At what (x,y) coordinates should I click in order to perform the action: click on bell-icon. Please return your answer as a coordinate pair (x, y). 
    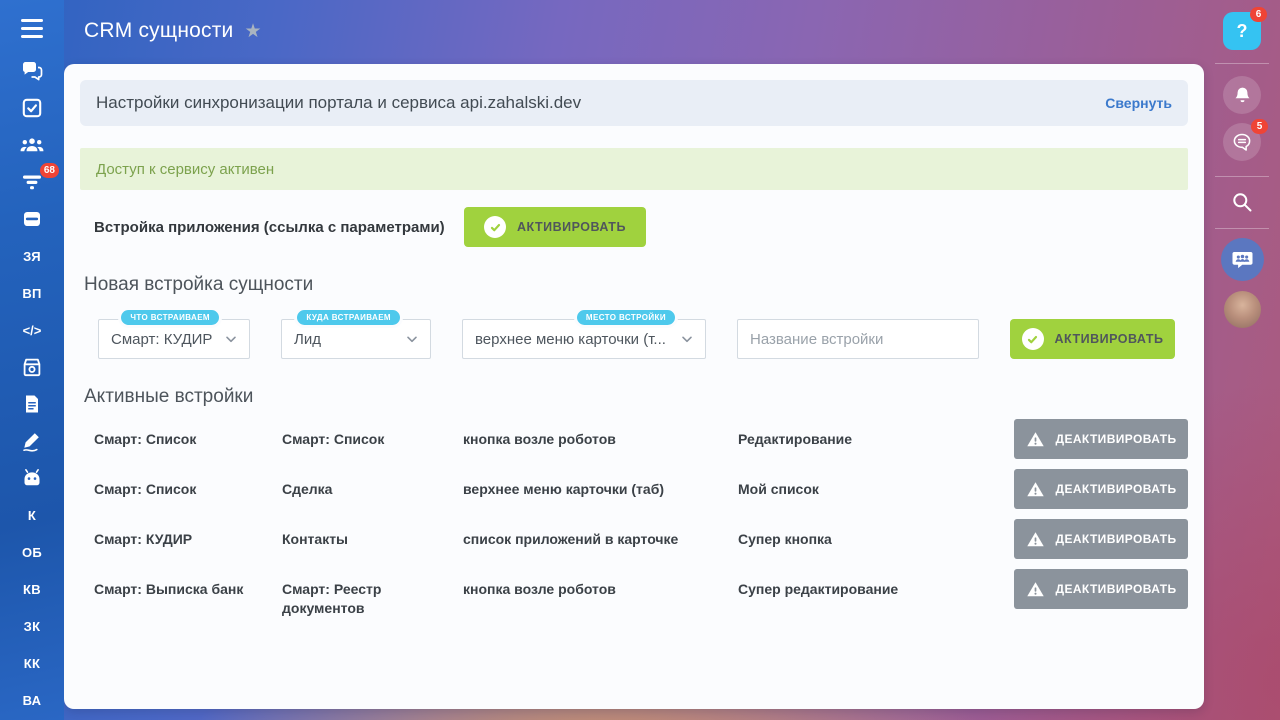
    Looking at the image, I should click on (1242, 94).